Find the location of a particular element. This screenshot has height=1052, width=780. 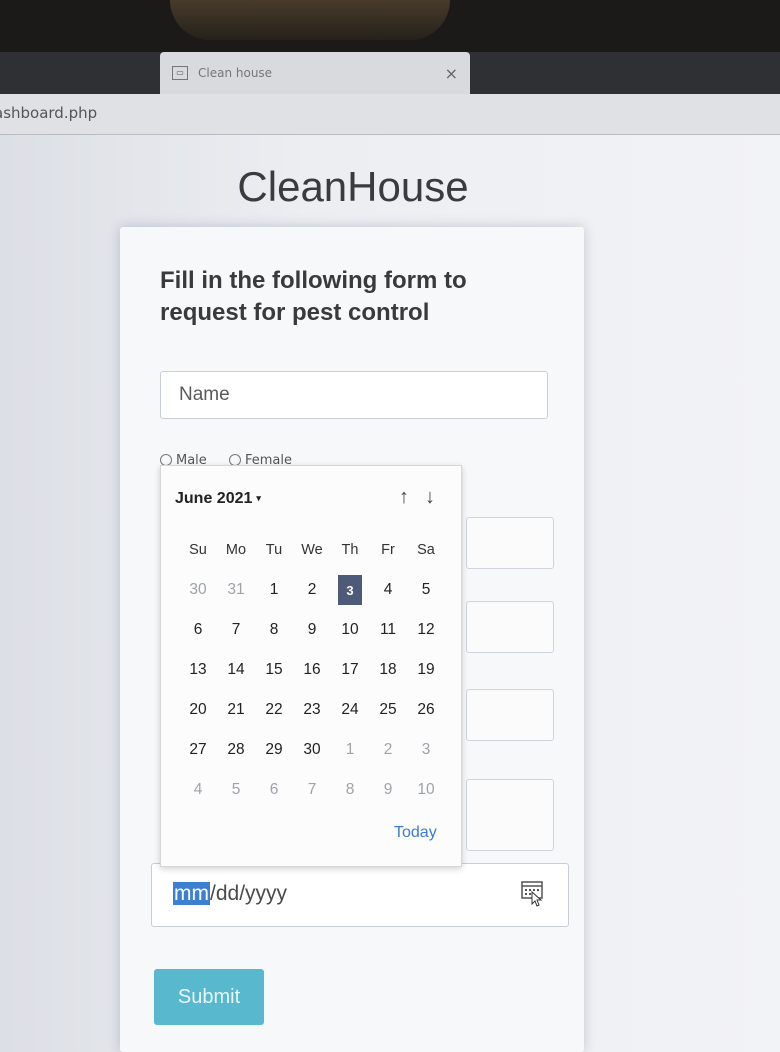

day-cell: 31 is located at coordinates (236, 590).